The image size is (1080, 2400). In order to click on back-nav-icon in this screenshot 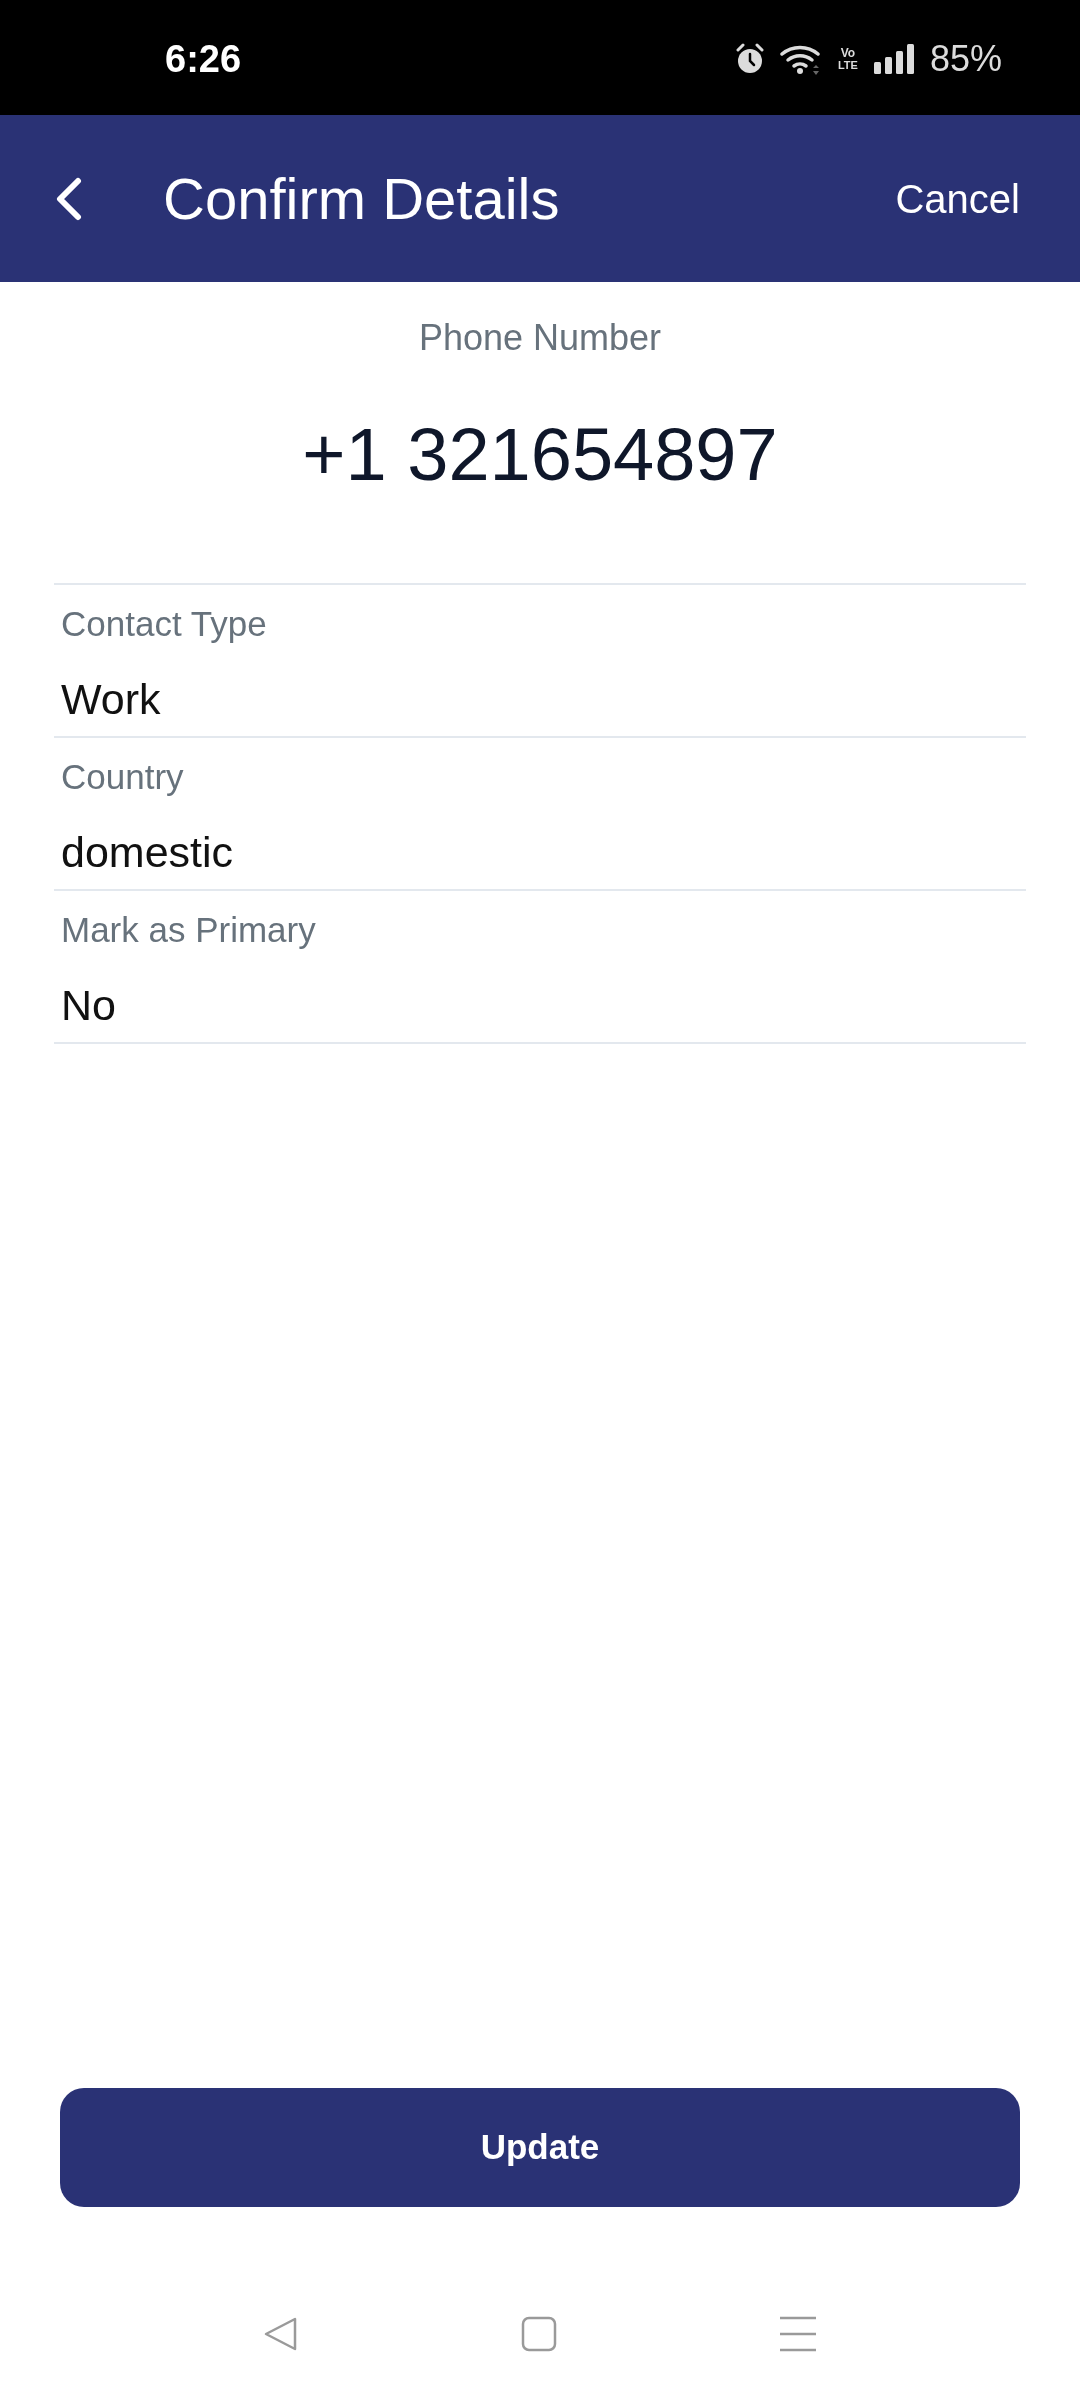, I will do `click(281, 2334)`.